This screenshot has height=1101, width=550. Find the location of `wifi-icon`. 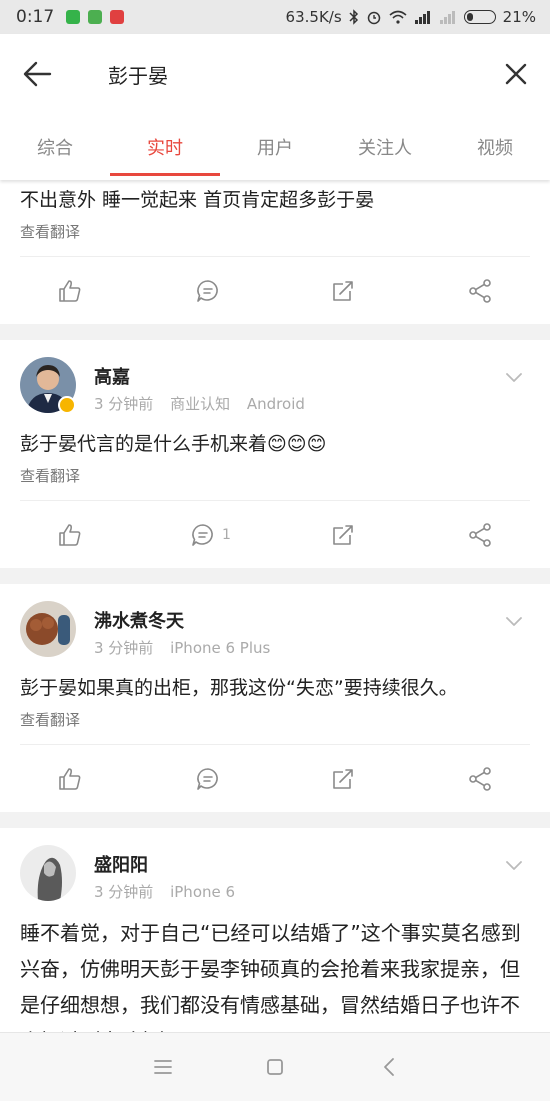

wifi-icon is located at coordinates (398, 17).